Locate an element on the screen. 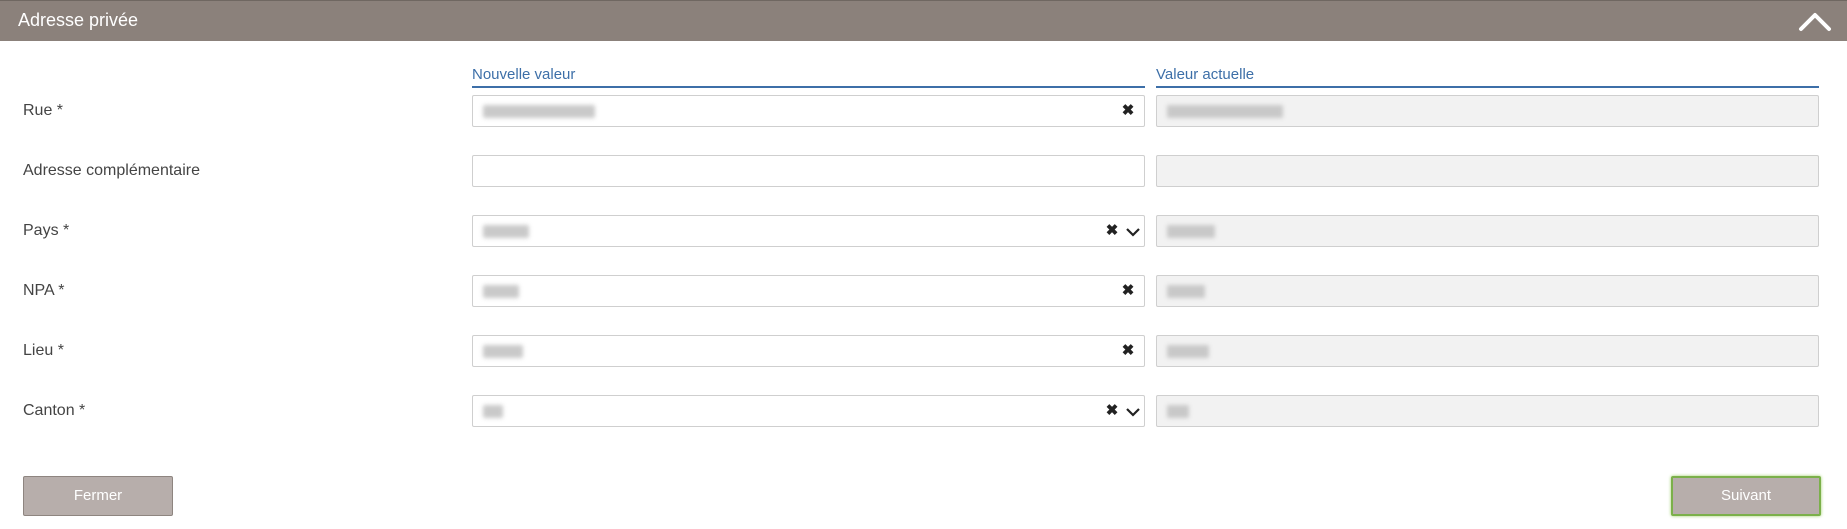 Image resolution: width=1847 pixels, height=529 pixels. canton-current-value is located at coordinates (1487, 411).